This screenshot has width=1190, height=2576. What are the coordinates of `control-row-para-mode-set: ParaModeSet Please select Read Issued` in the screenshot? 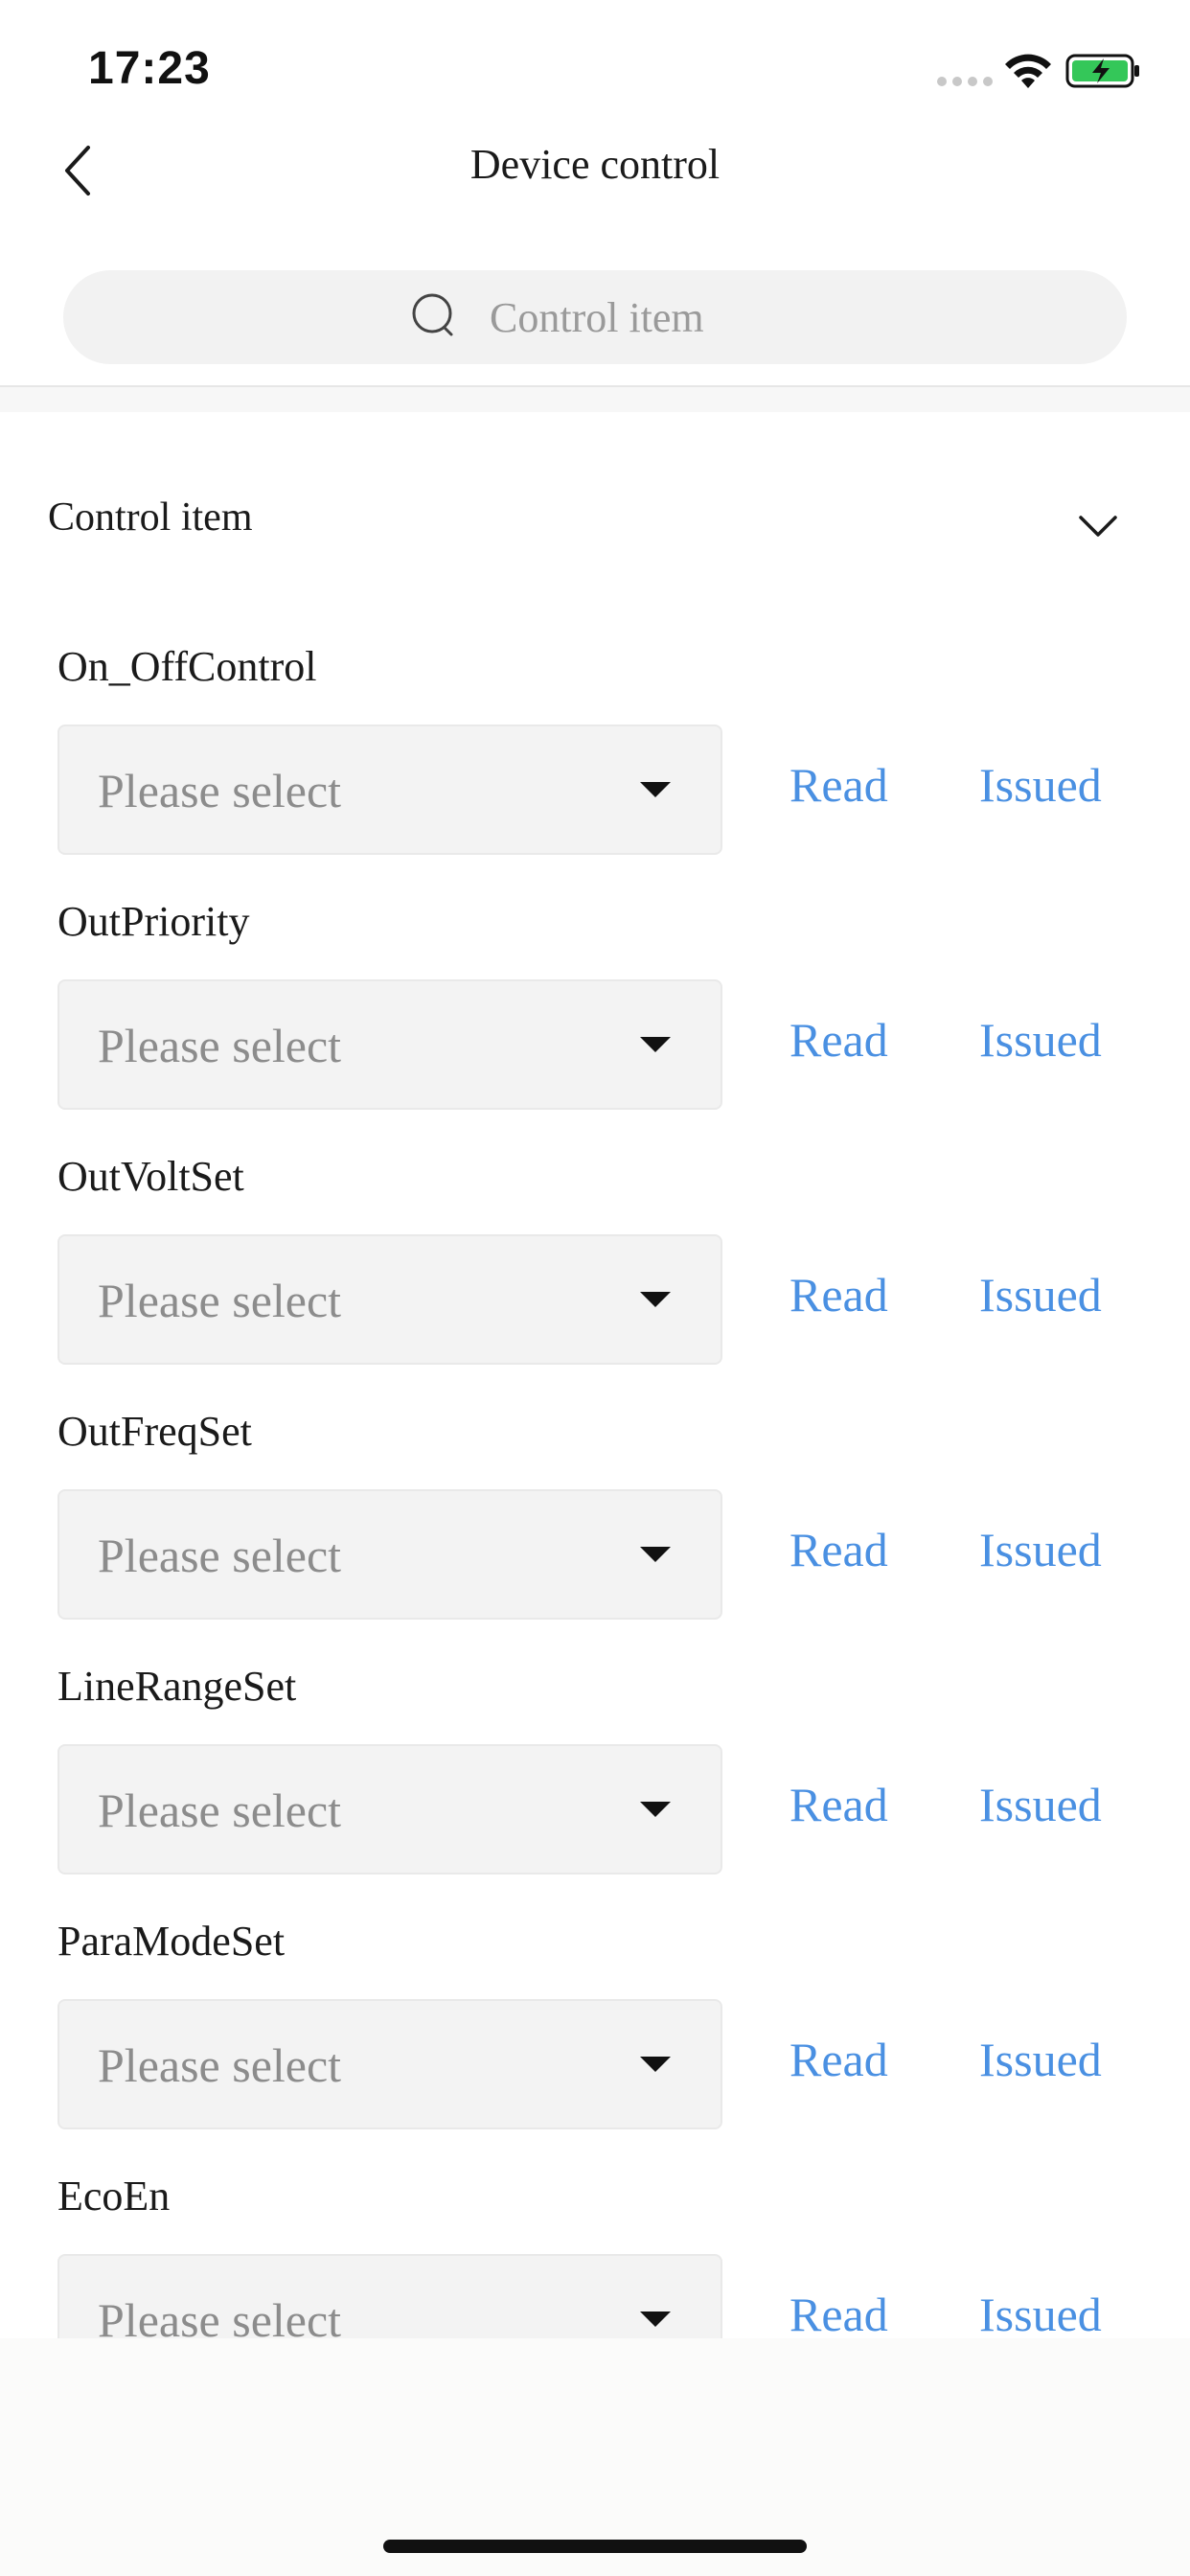 It's located at (595, 2035).